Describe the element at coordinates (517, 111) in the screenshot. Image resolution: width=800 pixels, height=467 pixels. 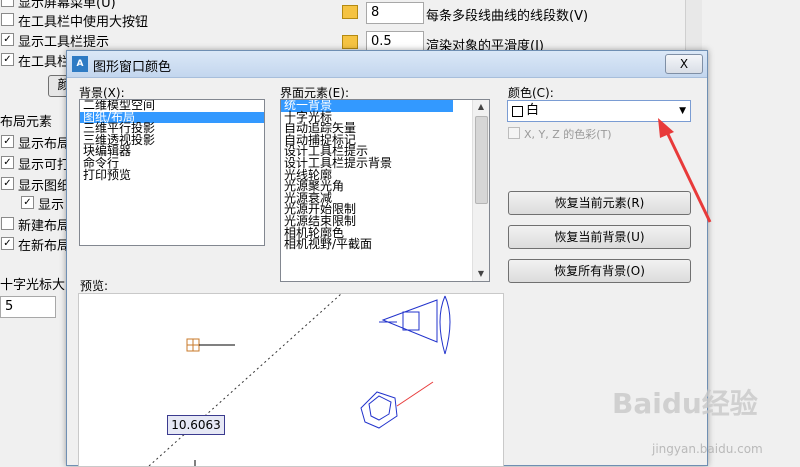
I see `color-swatch-icon` at that location.